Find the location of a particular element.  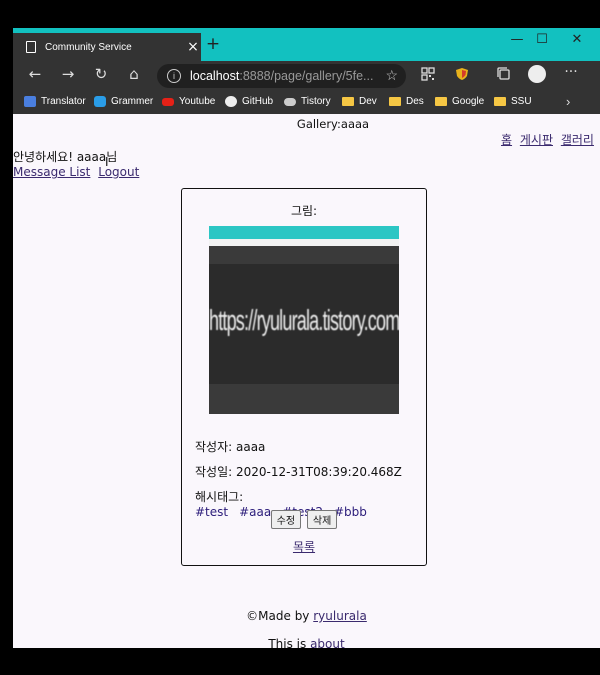

more-menu-icon: ··· is located at coordinates (571, 72).